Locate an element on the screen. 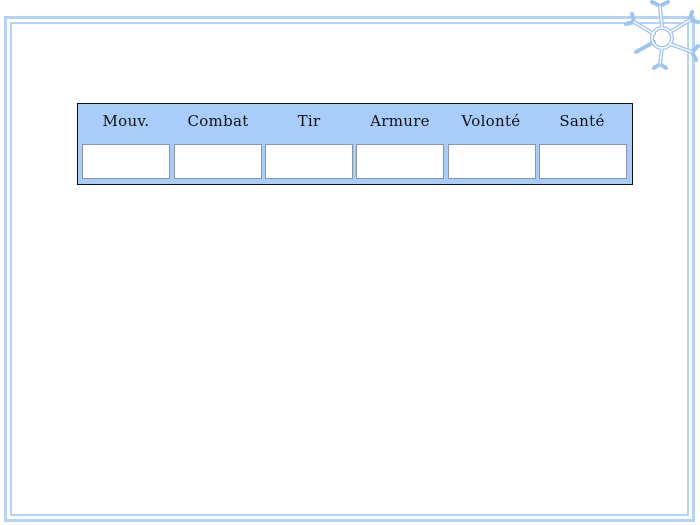 This screenshot has width=700, height=525. stat-header-mouv: Mouv. is located at coordinates (126, 121).